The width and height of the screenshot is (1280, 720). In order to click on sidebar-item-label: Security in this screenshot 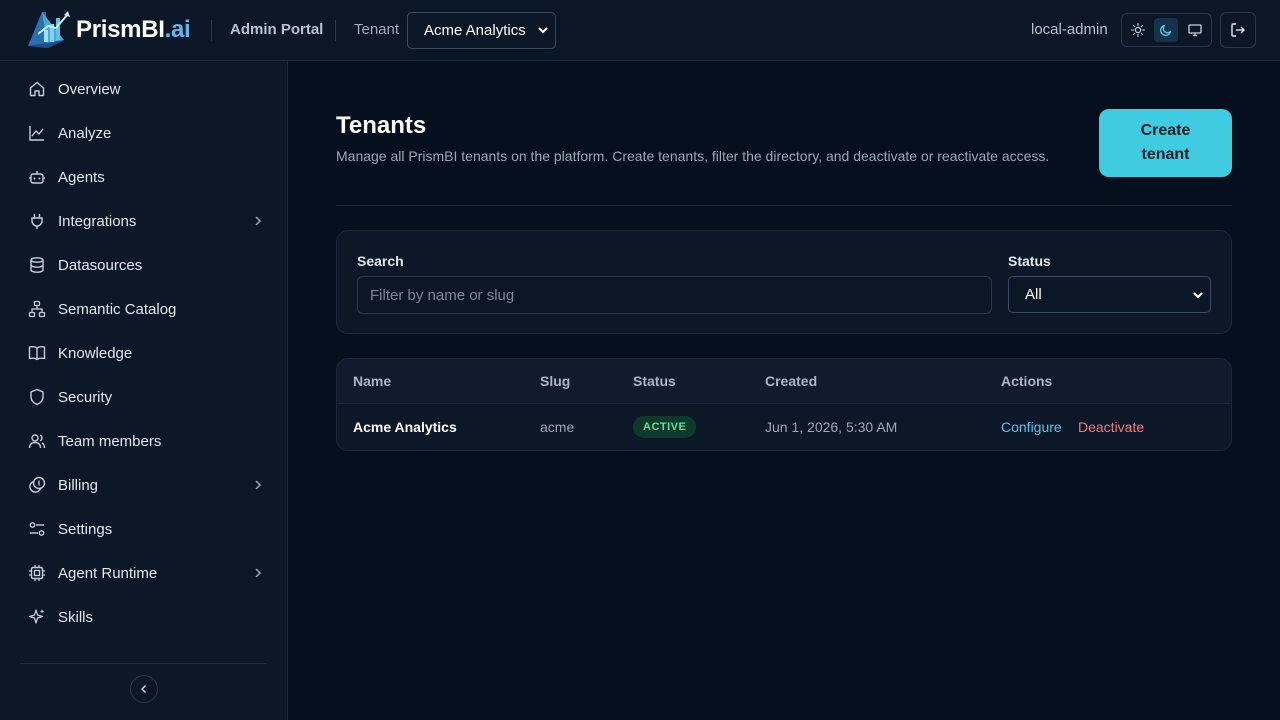, I will do `click(85, 397)`.